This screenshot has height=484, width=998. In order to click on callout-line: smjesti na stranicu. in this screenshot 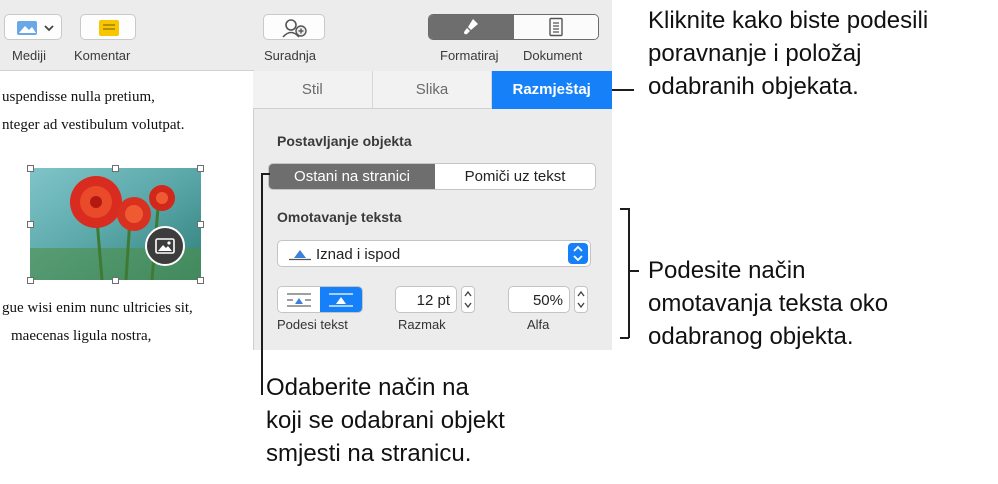, I will do `click(369, 453)`.